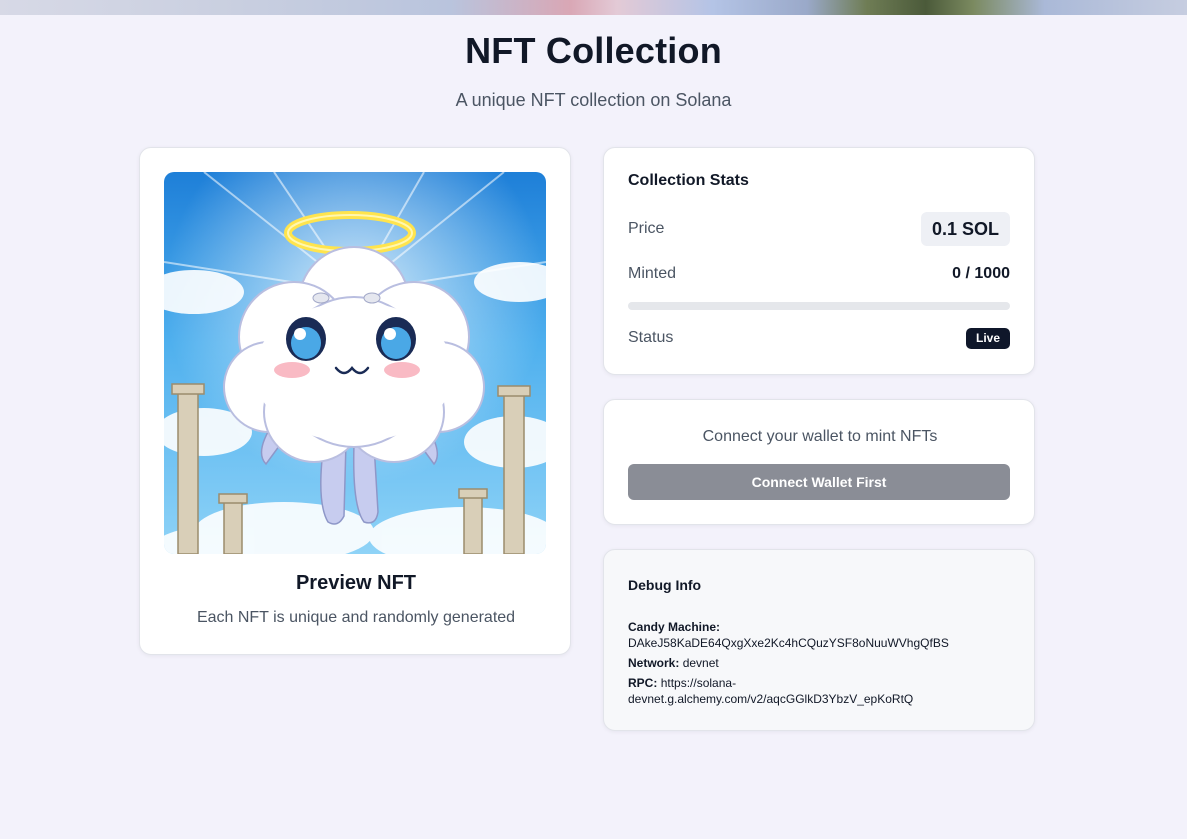 The width and height of the screenshot is (1187, 839). Describe the element at coordinates (698, 683) in the screenshot. I see `rpc-value-line1: https://solana-` at that location.